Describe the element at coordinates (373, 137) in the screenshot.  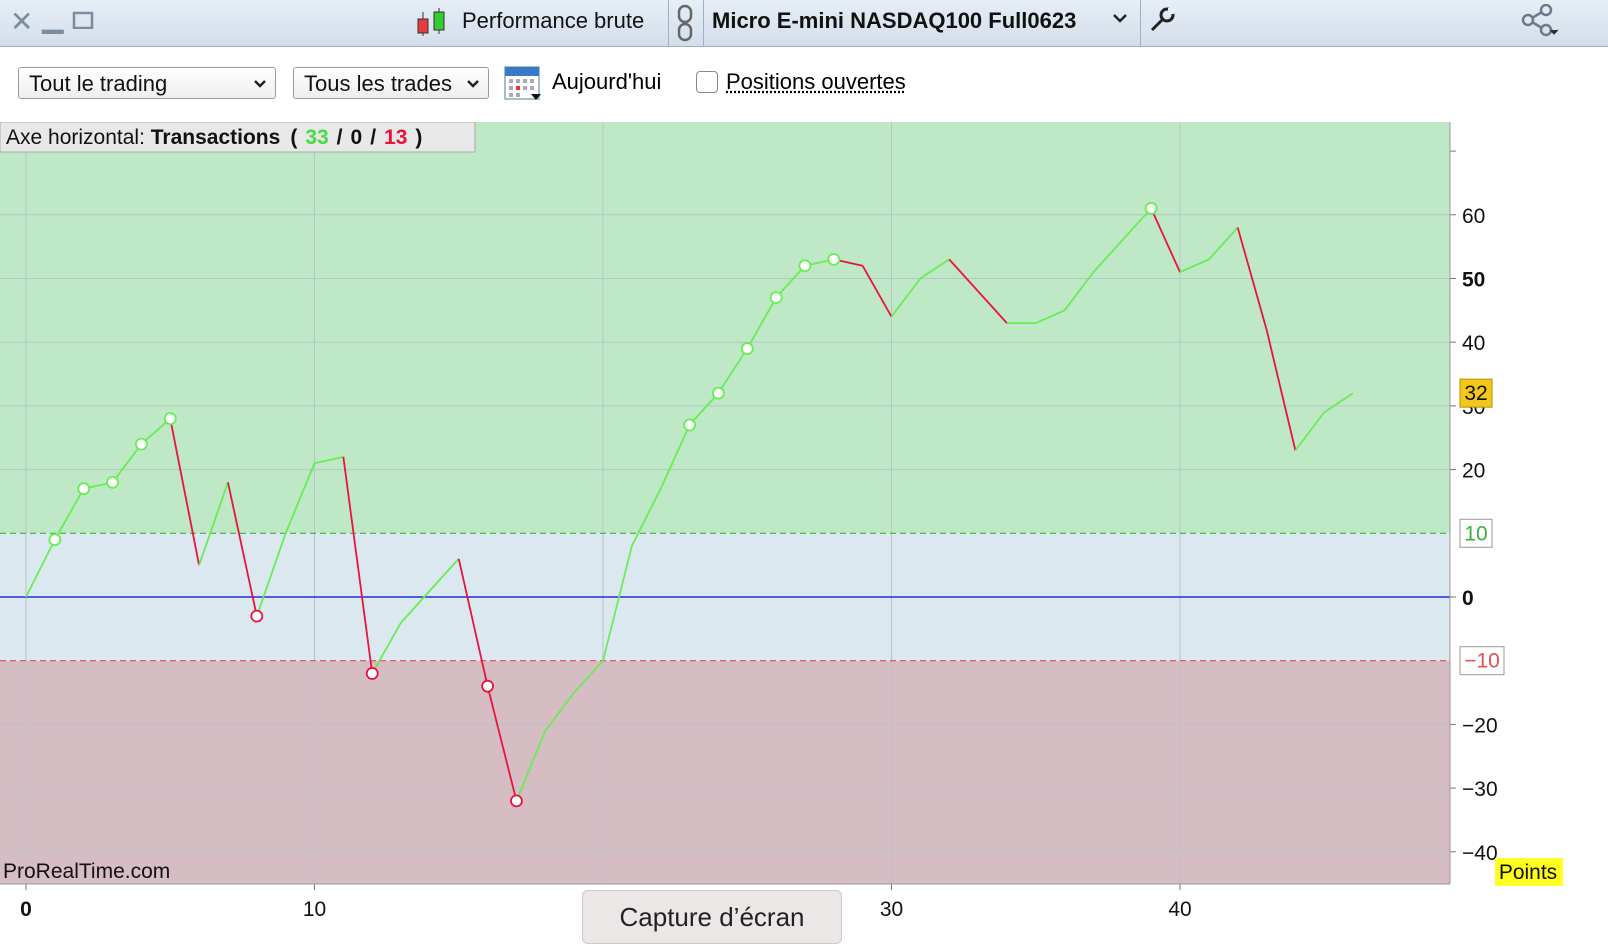
I see `info-slash-2: /` at that location.